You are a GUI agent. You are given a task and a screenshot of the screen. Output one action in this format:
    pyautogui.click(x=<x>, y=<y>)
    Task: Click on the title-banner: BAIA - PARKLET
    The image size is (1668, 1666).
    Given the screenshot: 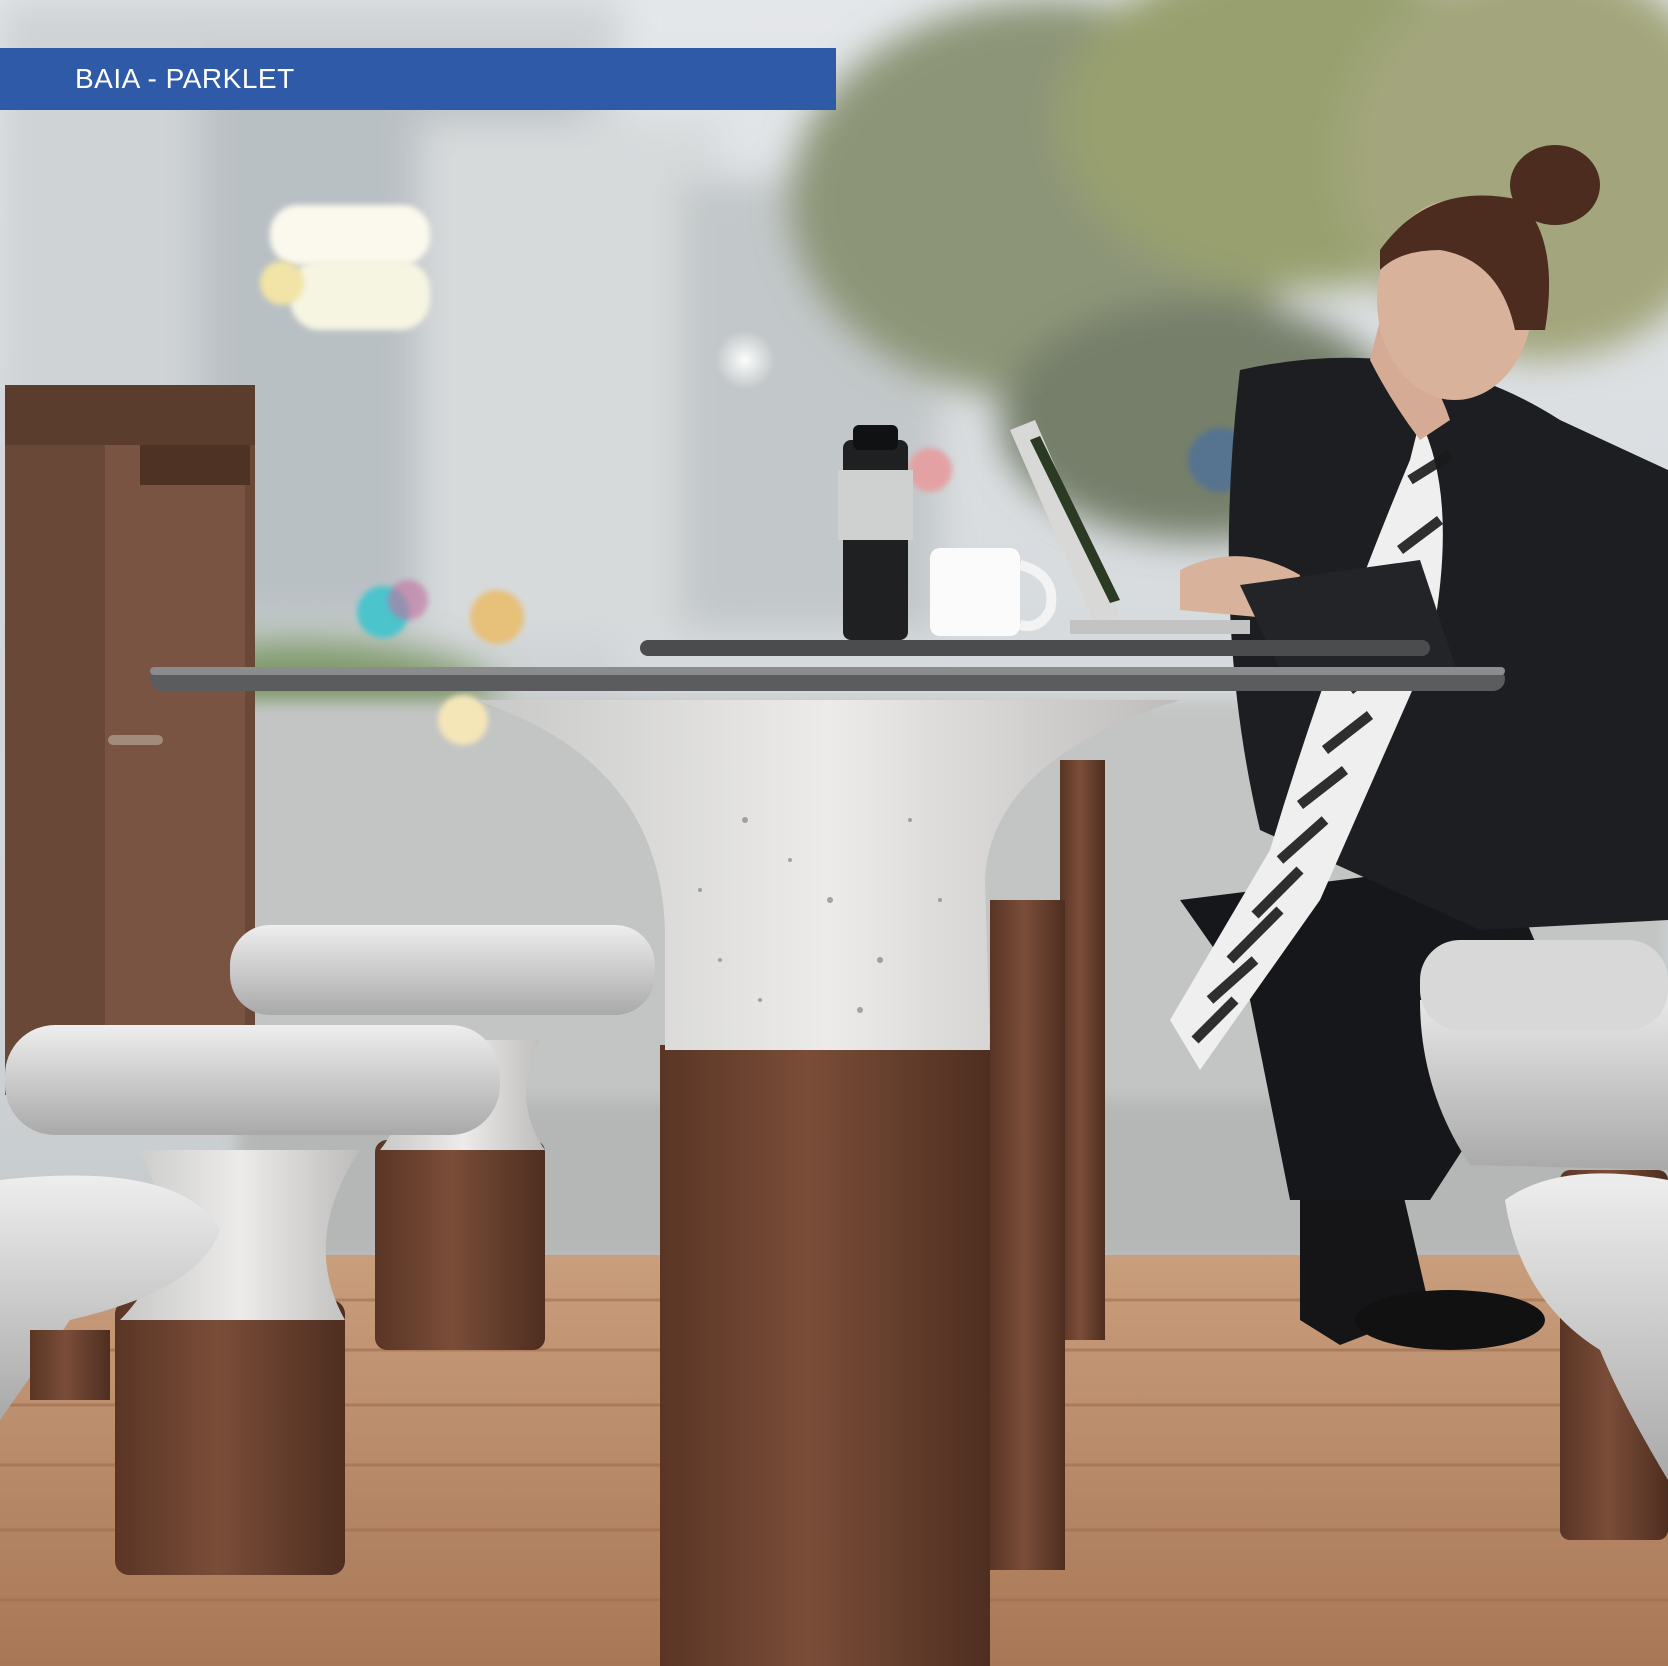 What is the action you would take?
    pyautogui.click(x=418, y=79)
    